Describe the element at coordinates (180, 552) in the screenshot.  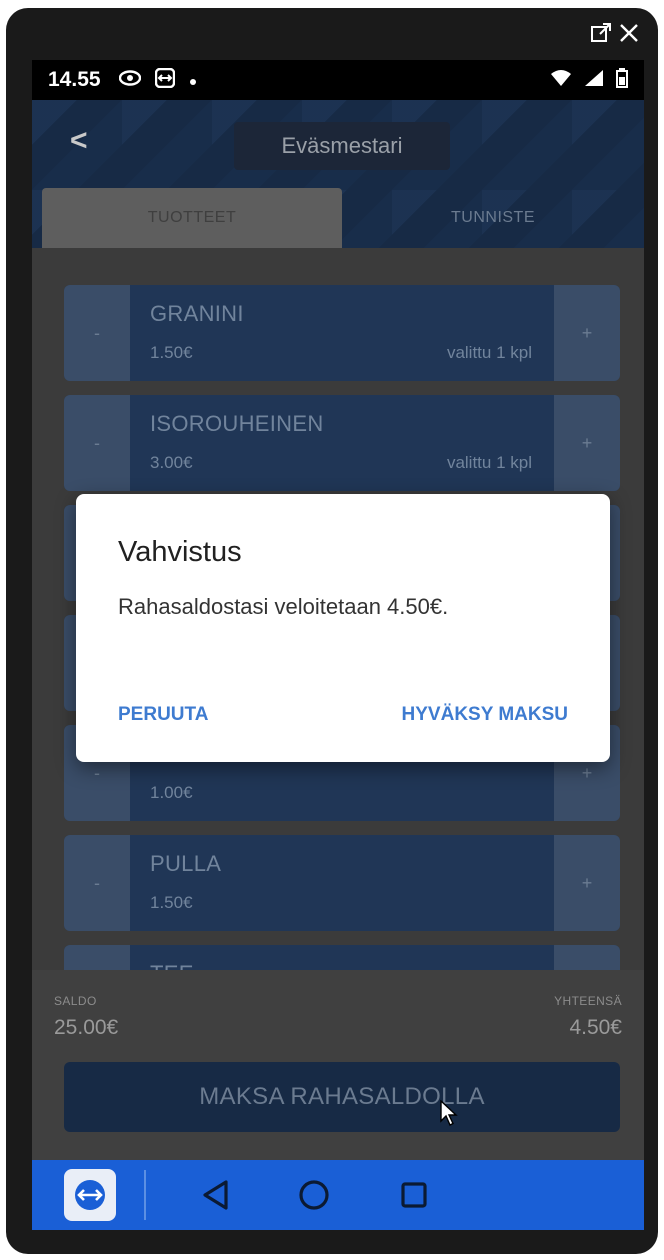
I see `dialog-title: Vahvistus` at that location.